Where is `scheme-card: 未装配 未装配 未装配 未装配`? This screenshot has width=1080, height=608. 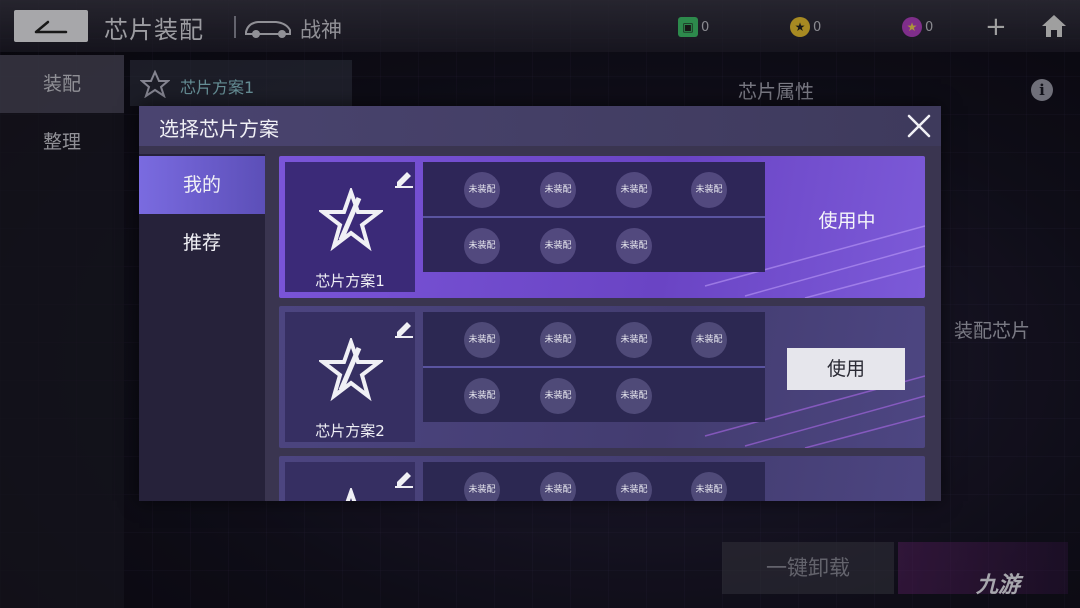
scheme-card: 未装配 未装配 未装配 未装配 is located at coordinates (602, 478).